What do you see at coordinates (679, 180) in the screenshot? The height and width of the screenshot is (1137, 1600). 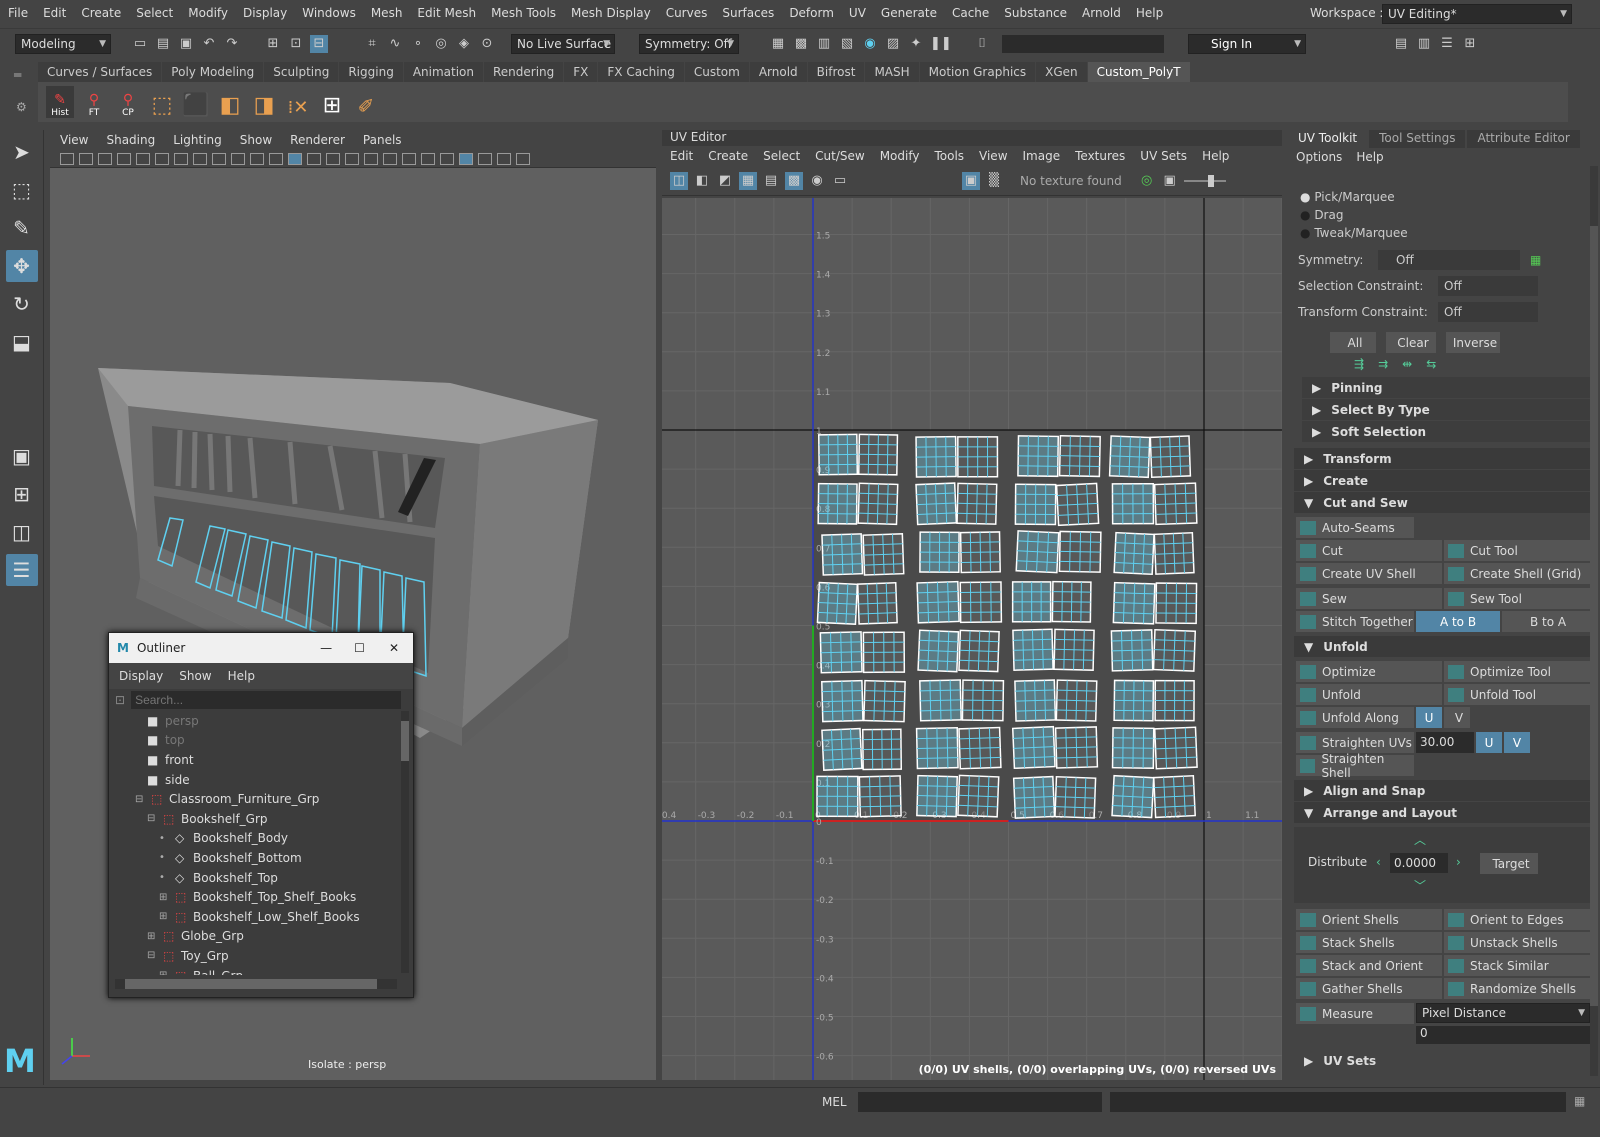 I see `uv-select-icon: ◫` at bounding box center [679, 180].